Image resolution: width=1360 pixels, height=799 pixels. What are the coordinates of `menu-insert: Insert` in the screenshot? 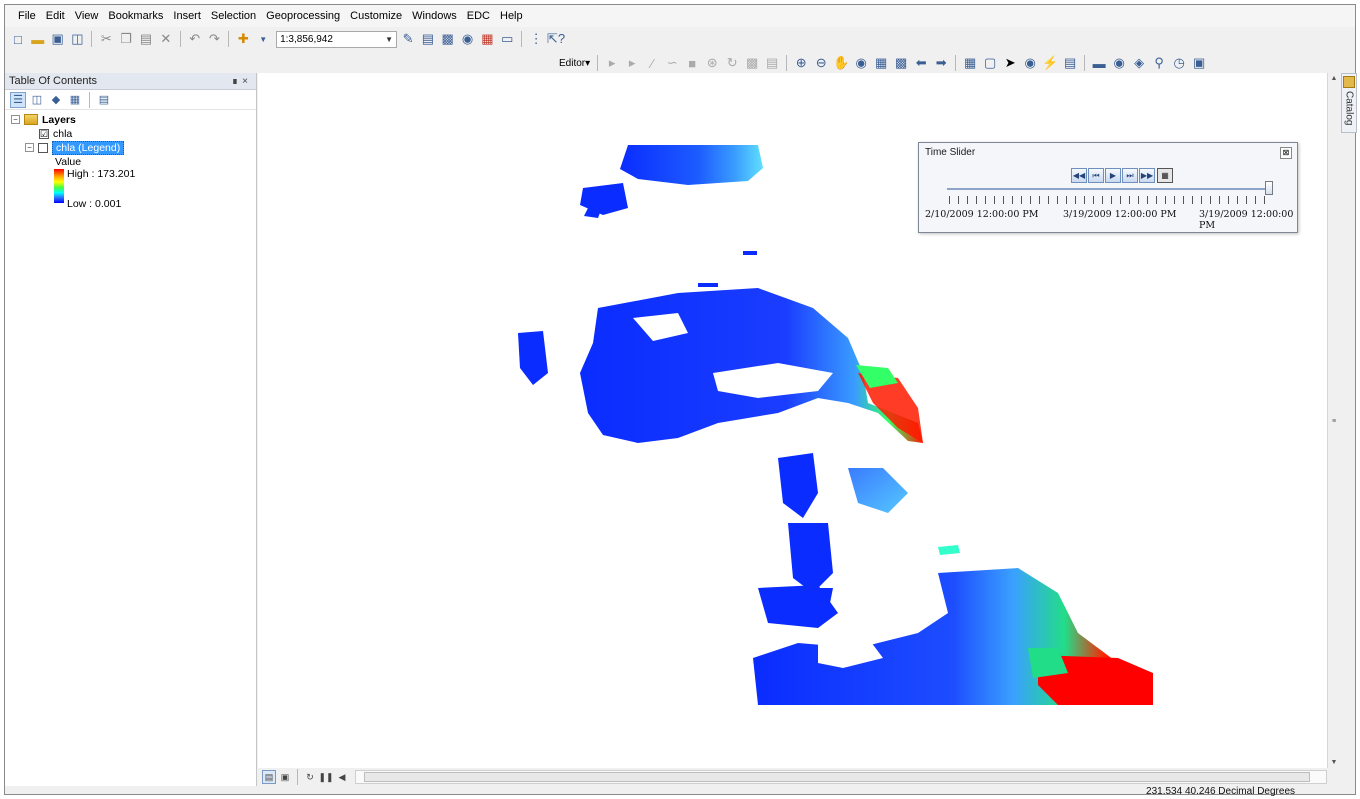 It's located at (187, 16).